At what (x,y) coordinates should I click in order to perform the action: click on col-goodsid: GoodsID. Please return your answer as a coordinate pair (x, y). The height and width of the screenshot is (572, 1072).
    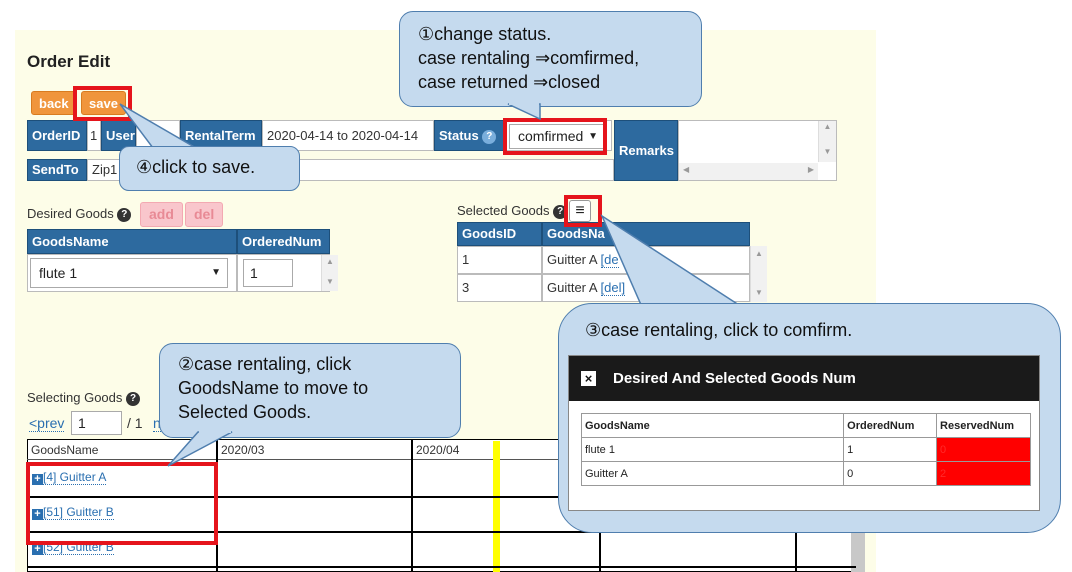
    Looking at the image, I should click on (499, 234).